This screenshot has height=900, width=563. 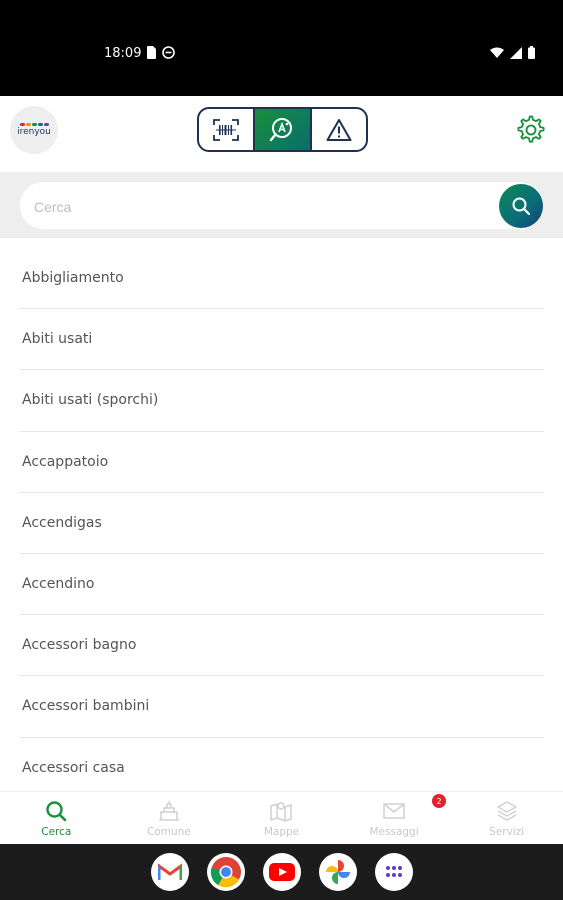 I want to click on sim-card-icon, so click(x=151, y=52).